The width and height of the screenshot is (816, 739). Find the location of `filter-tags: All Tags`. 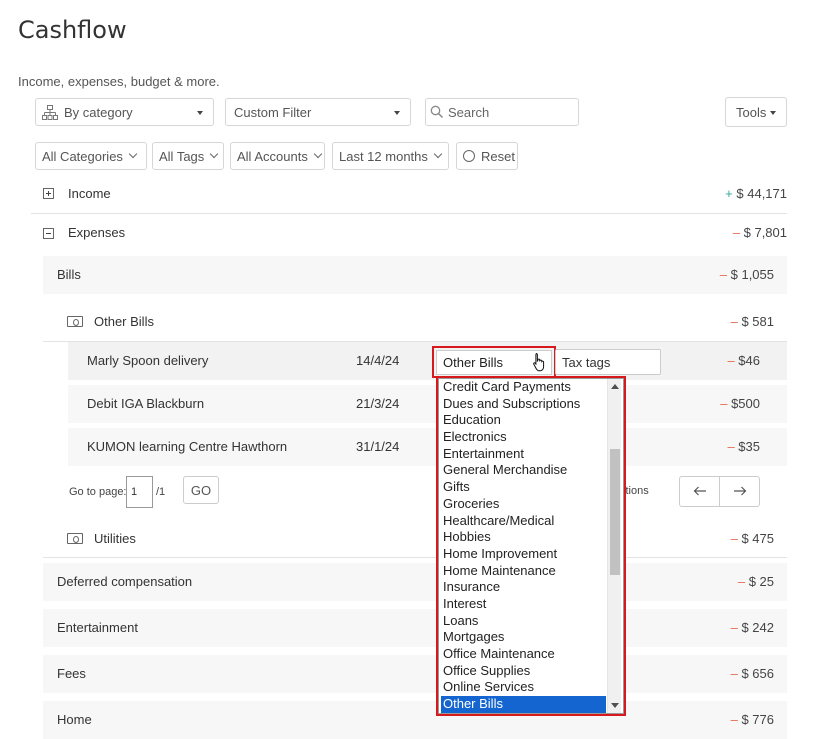

filter-tags: All Tags is located at coordinates (188, 156).